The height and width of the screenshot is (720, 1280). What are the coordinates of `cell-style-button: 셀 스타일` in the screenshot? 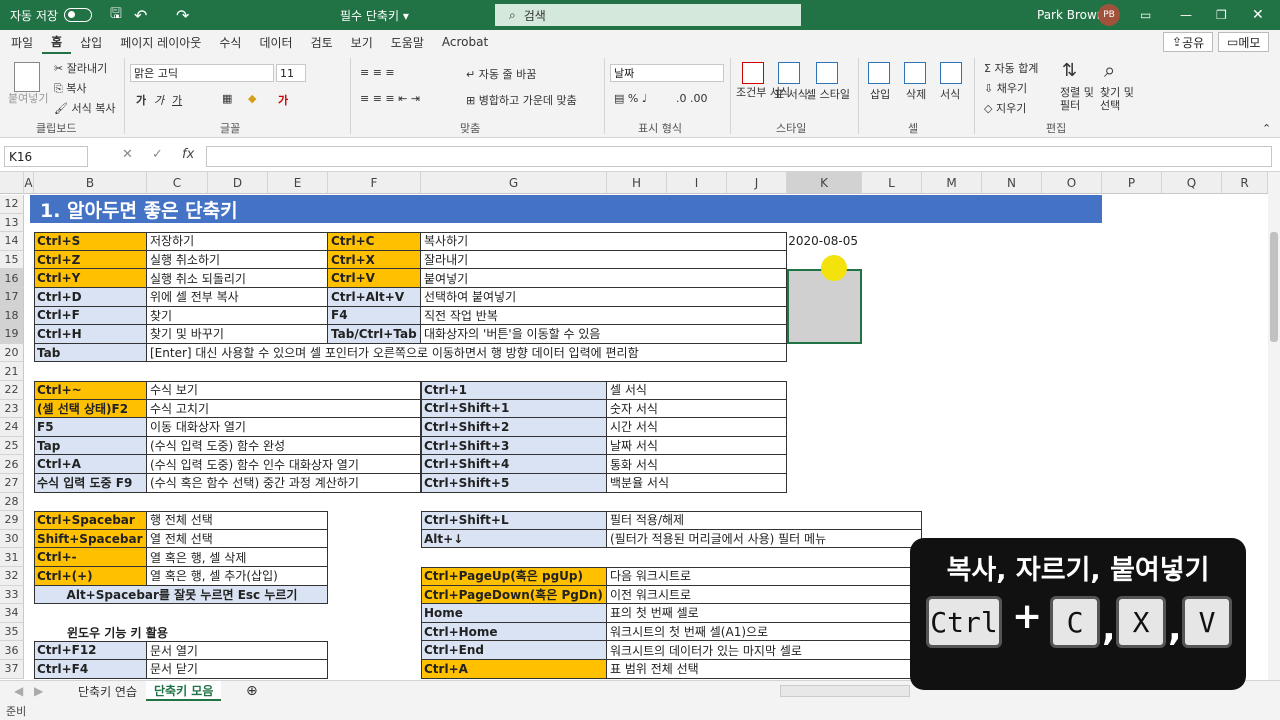 It's located at (828, 94).